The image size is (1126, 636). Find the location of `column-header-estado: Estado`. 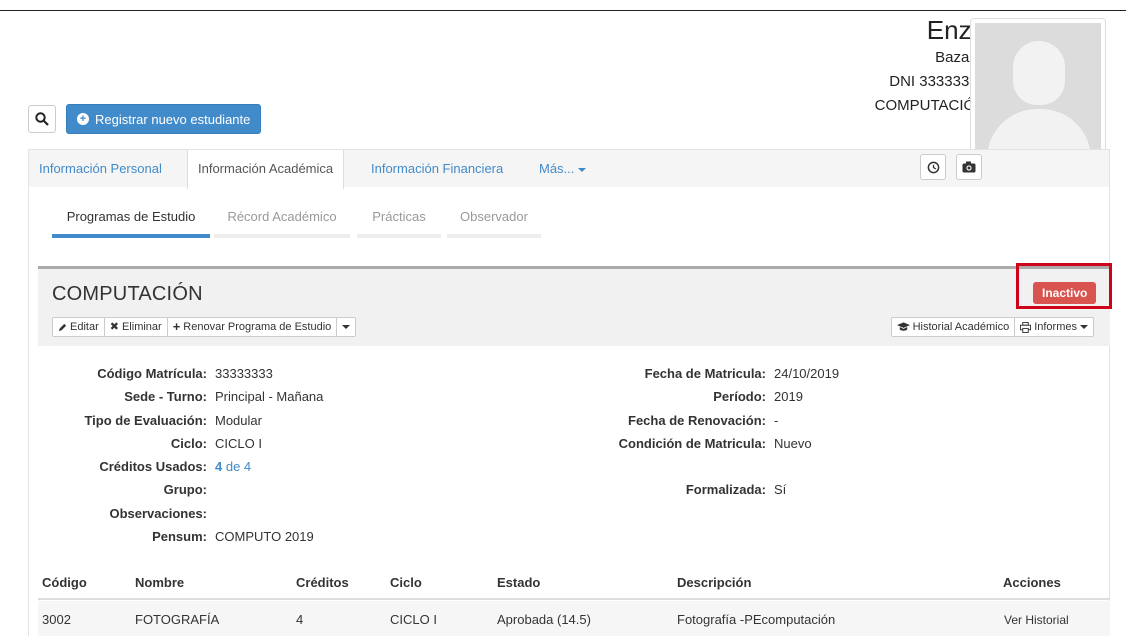

column-header-estado: Estado is located at coordinates (519, 582).